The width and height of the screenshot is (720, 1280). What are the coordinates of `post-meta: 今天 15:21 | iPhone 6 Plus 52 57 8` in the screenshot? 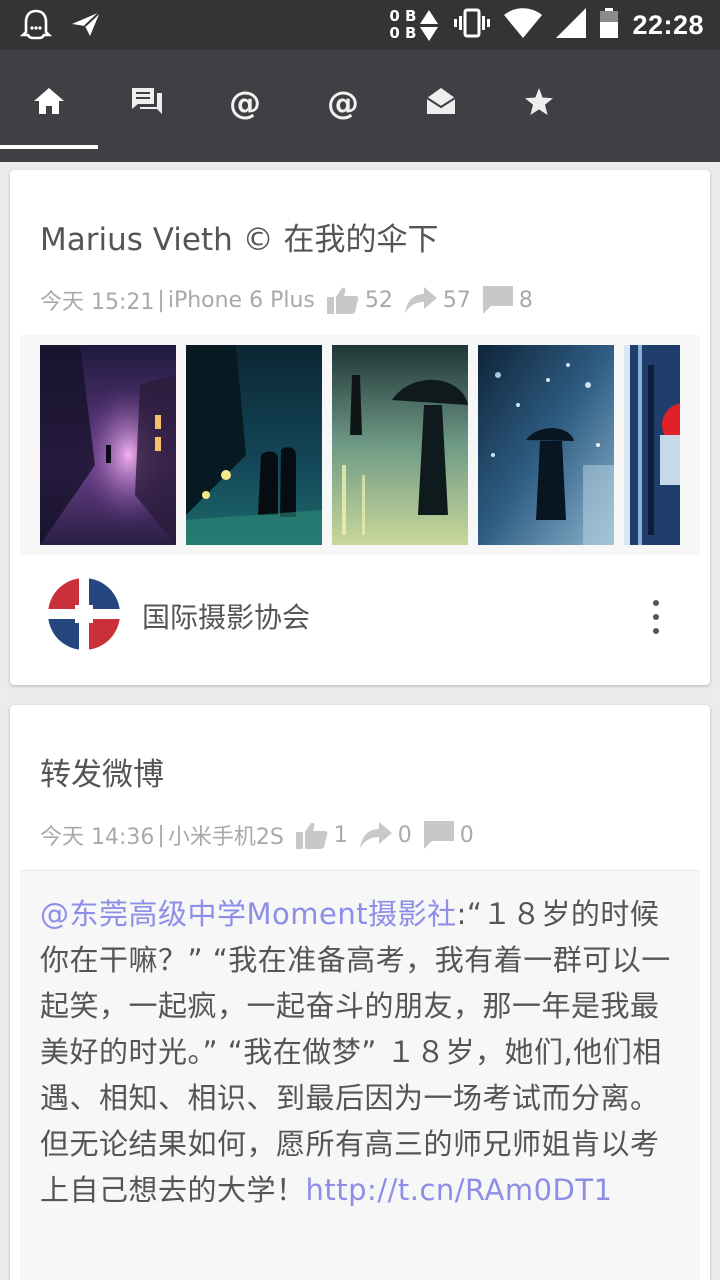 It's located at (286, 300).